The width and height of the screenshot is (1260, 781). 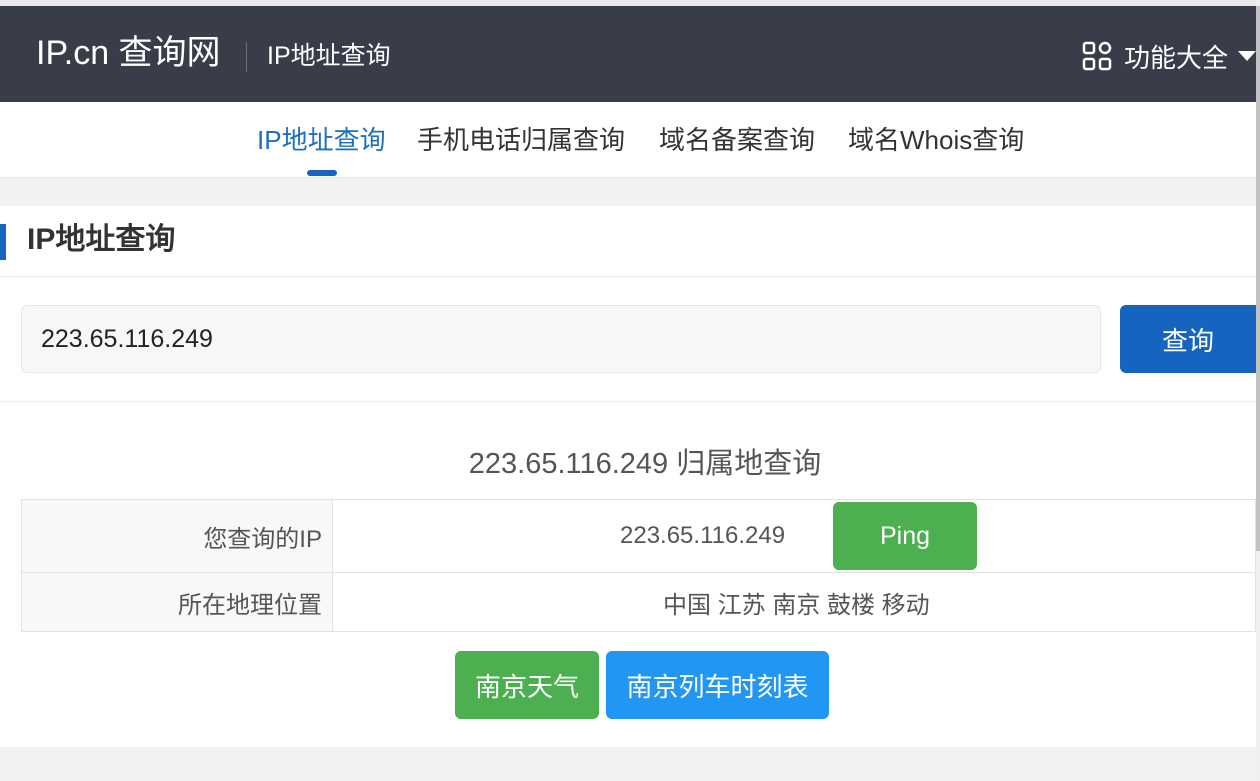 I want to click on row-label: 您查询的IP, so click(x=177, y=536).